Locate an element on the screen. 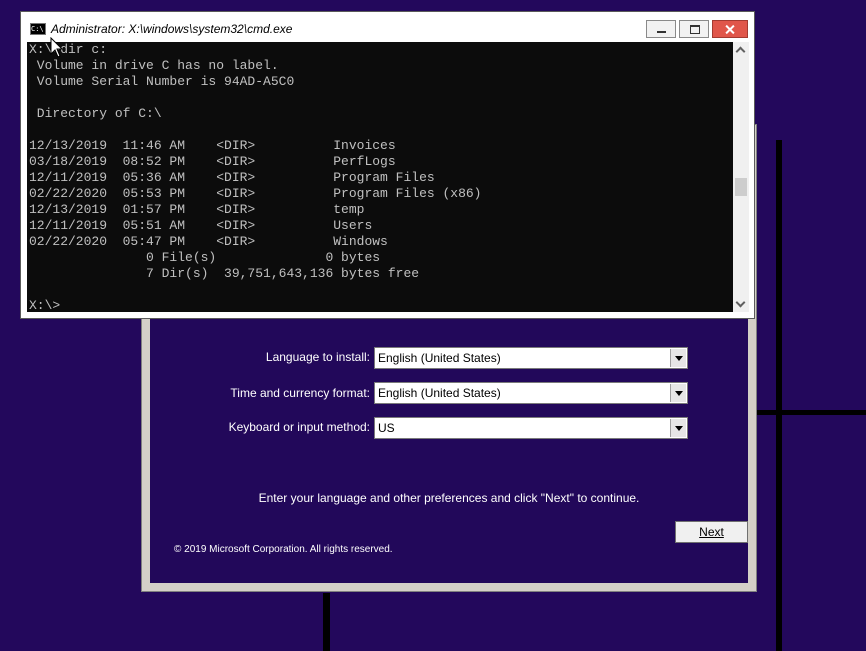  console-line: 03/18/2019 08:52 PM <DIR> PerfLogs is located at coordinates (212, 161).